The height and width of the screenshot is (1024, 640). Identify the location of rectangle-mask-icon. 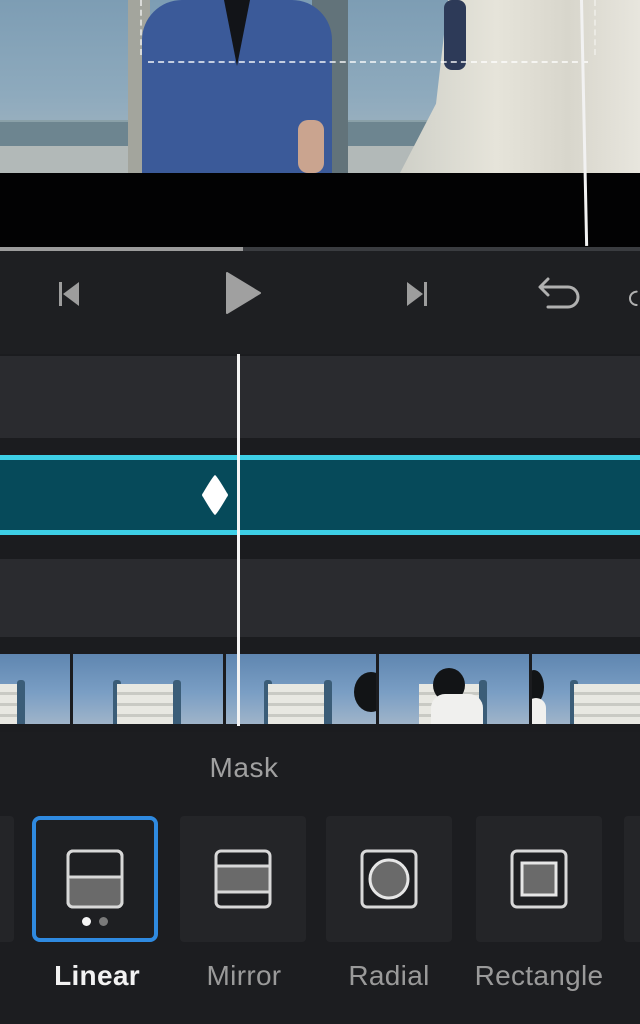
(539, 879).